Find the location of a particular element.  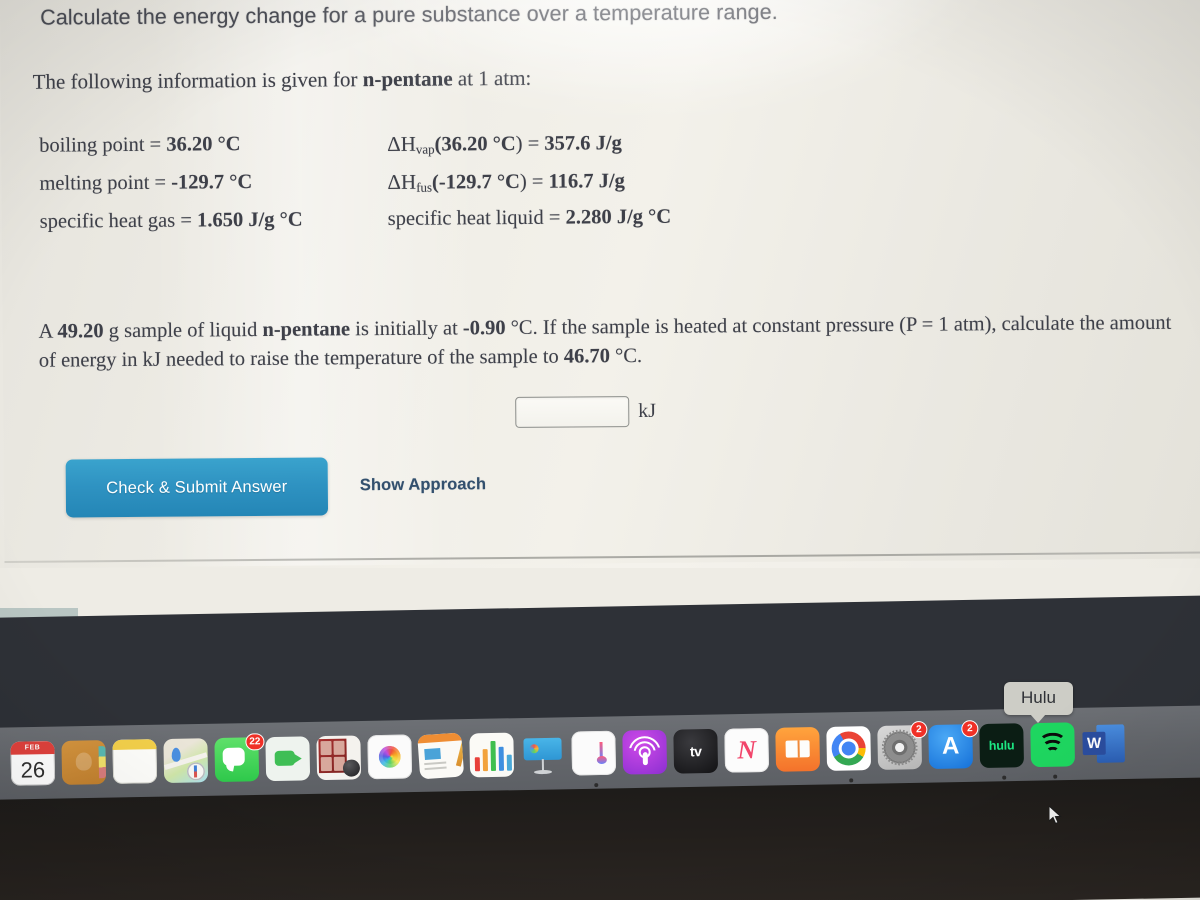

dock-item-podcasts is located at coordinates (646, 753).